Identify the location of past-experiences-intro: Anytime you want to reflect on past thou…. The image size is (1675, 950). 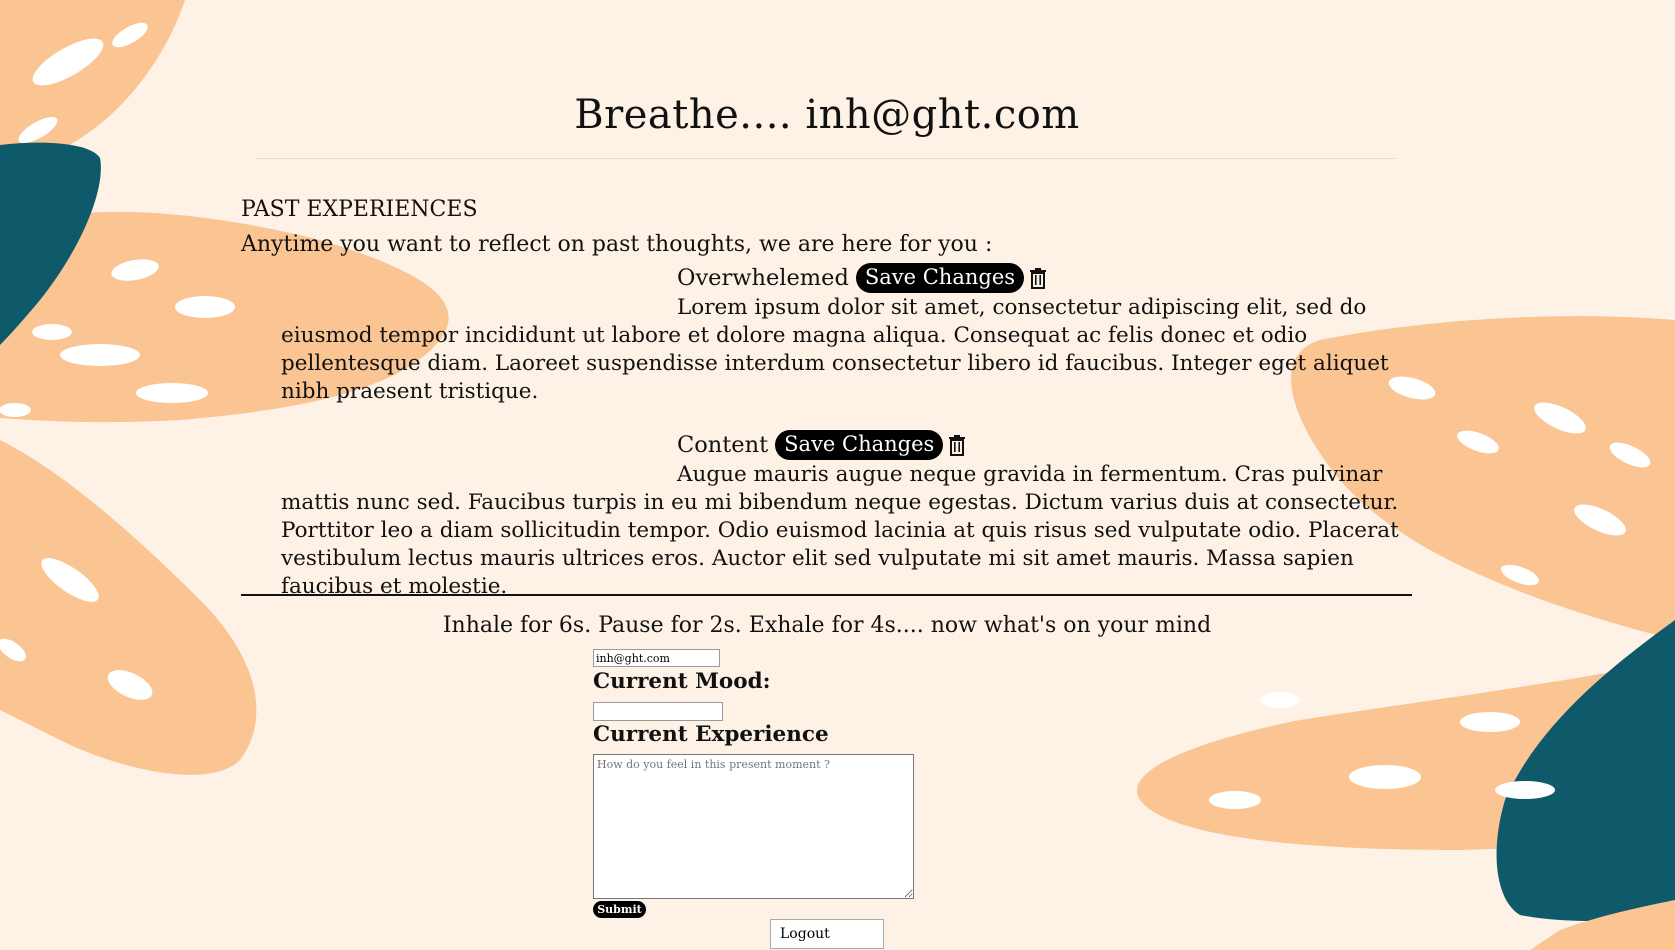
(617, 244).